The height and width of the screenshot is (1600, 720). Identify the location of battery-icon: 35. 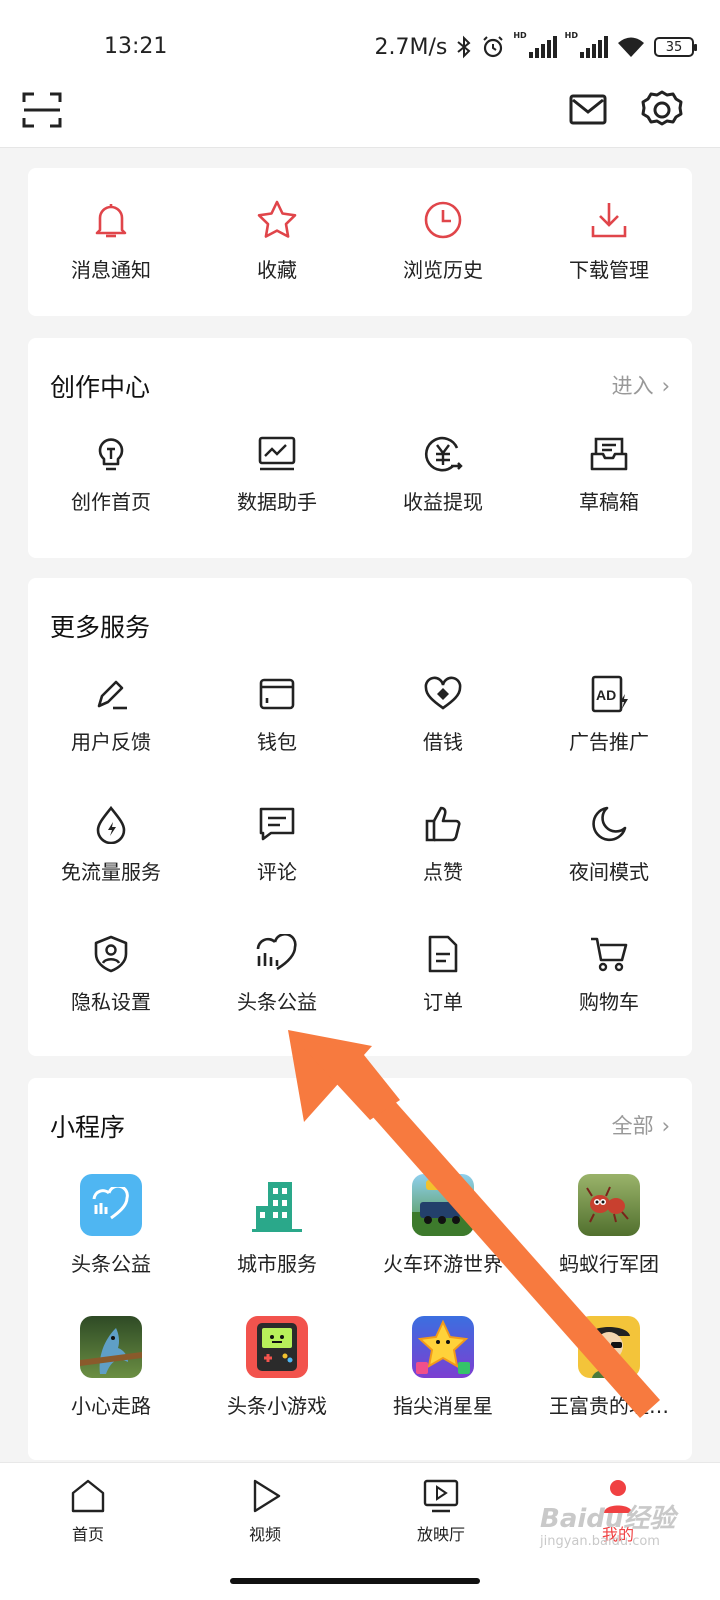
(675, 47).